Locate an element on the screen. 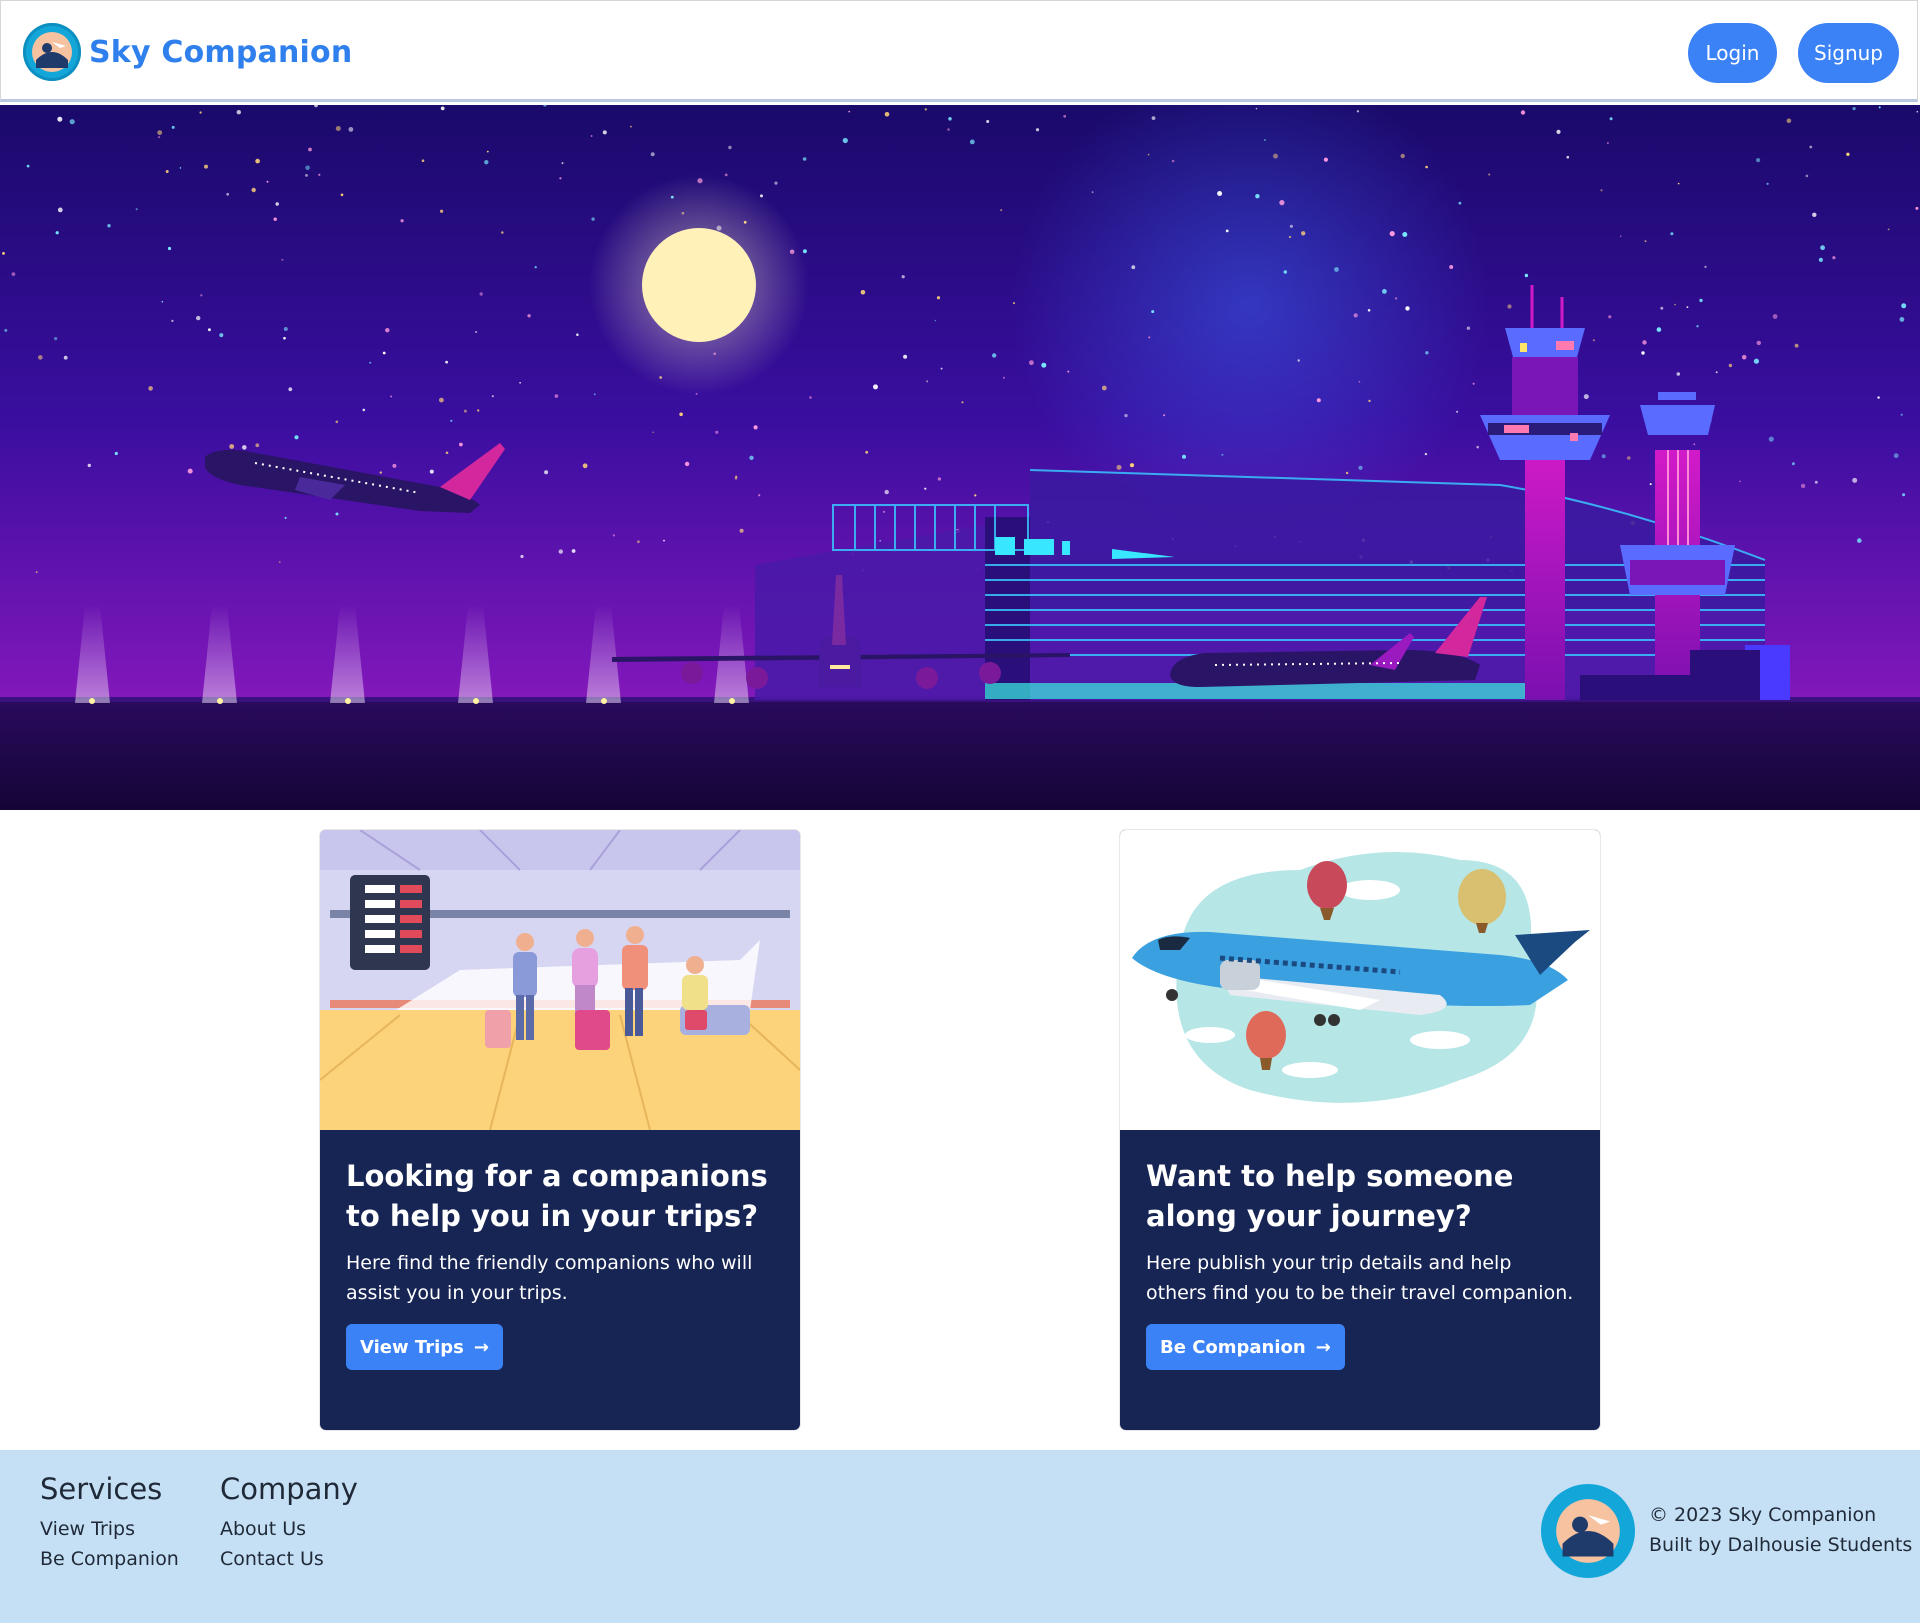  footer-link-view-trips: View Trips is located at coordinates (109, 1529).